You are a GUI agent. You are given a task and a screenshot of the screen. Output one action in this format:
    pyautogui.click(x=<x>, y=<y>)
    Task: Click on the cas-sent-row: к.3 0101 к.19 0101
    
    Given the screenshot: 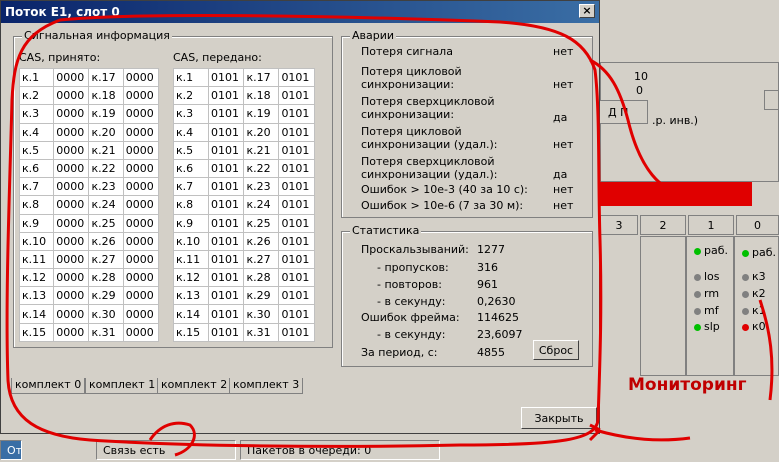 What is the action you would take?
    pyautogui.click(x=244, y=114)
    